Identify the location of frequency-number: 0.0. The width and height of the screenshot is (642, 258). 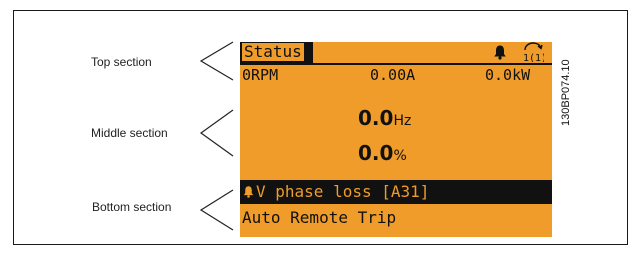
(376, 118).